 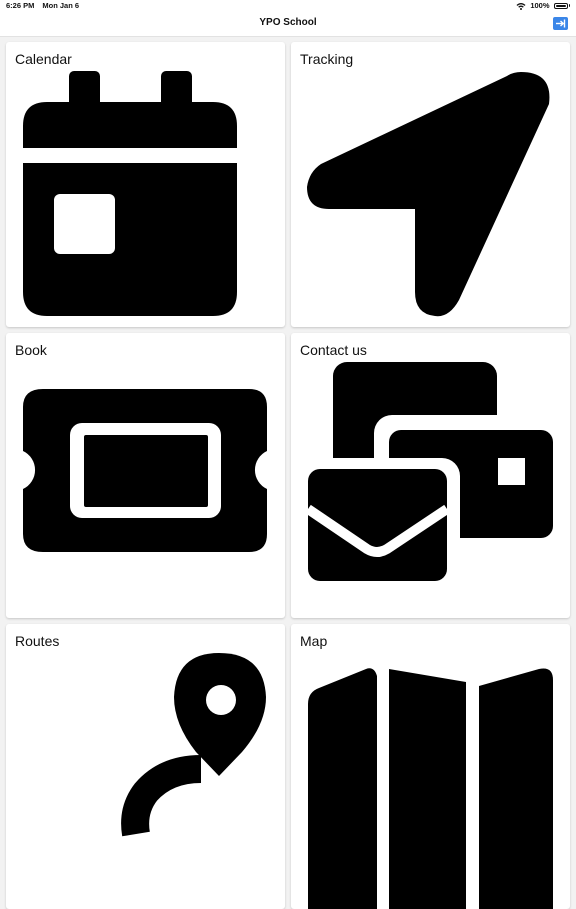 I want to click on status-bar: 6:26 PM Mon Jan 6 100%, so click(x=288, y=6).